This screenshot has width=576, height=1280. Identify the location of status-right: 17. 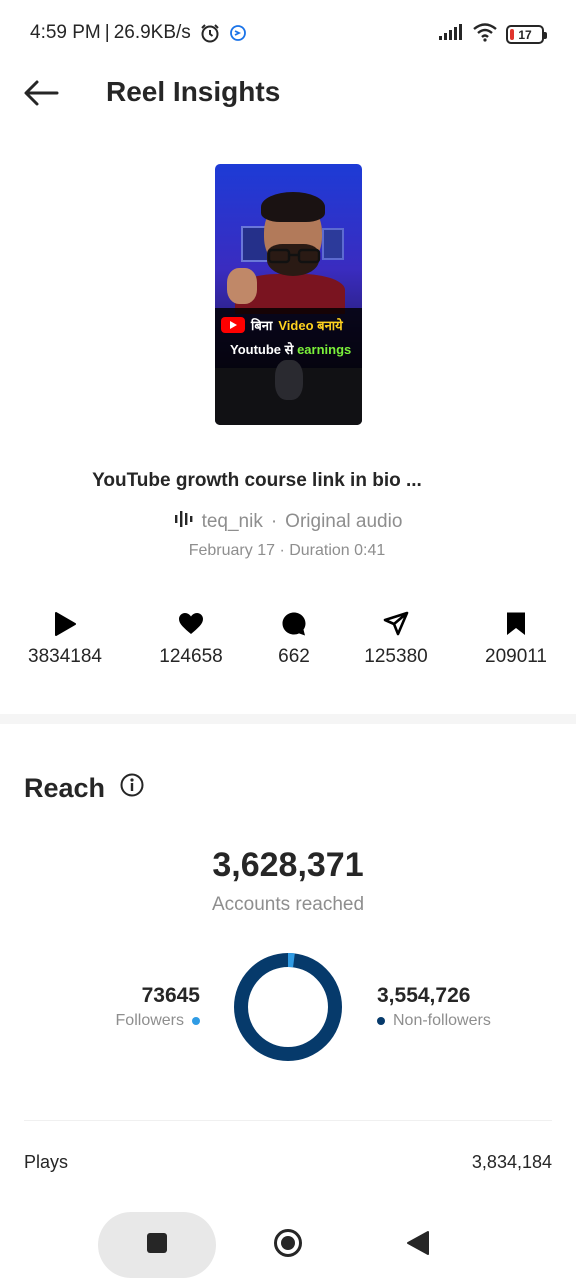
(492, 34).